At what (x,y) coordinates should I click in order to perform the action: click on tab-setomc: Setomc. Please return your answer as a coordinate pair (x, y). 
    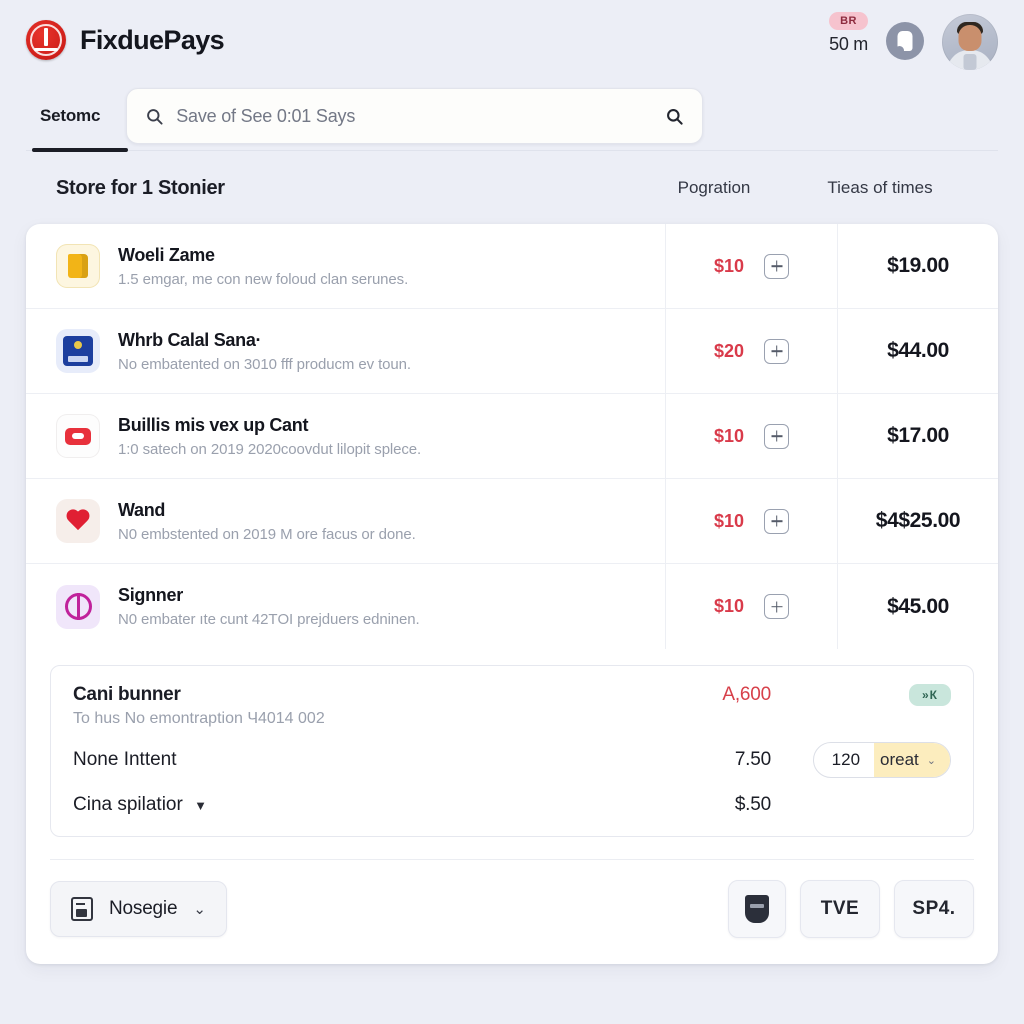
    Looking at the image, I should click on (70, 116).